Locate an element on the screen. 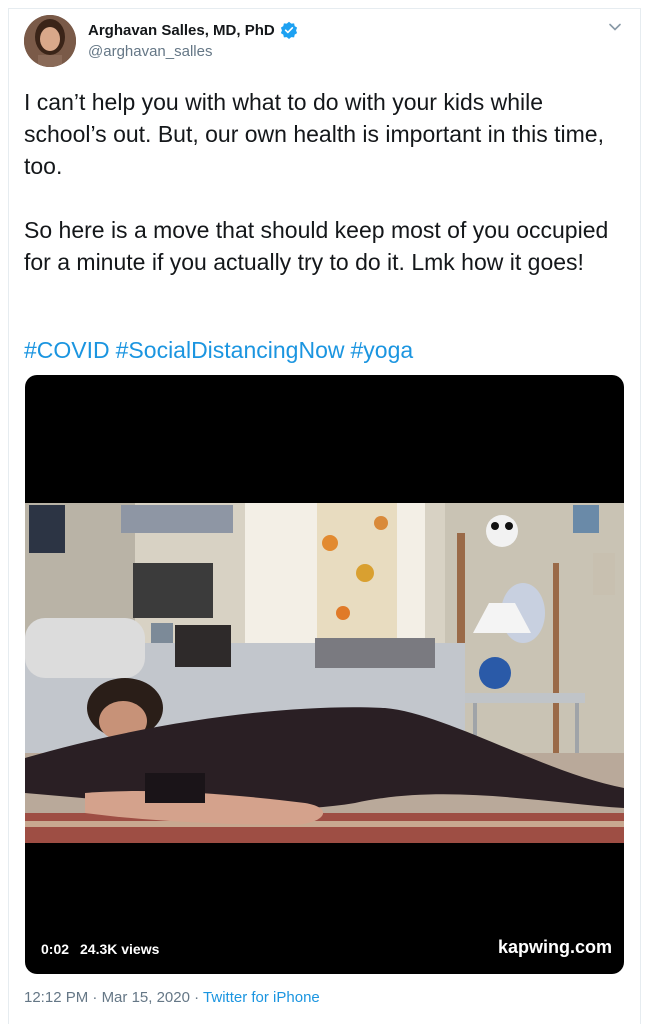 Image resolution: width=645 pixels, height=1024 pixels. tweet-date: Mar 15, 2020 is located at coordinates (146, 997).